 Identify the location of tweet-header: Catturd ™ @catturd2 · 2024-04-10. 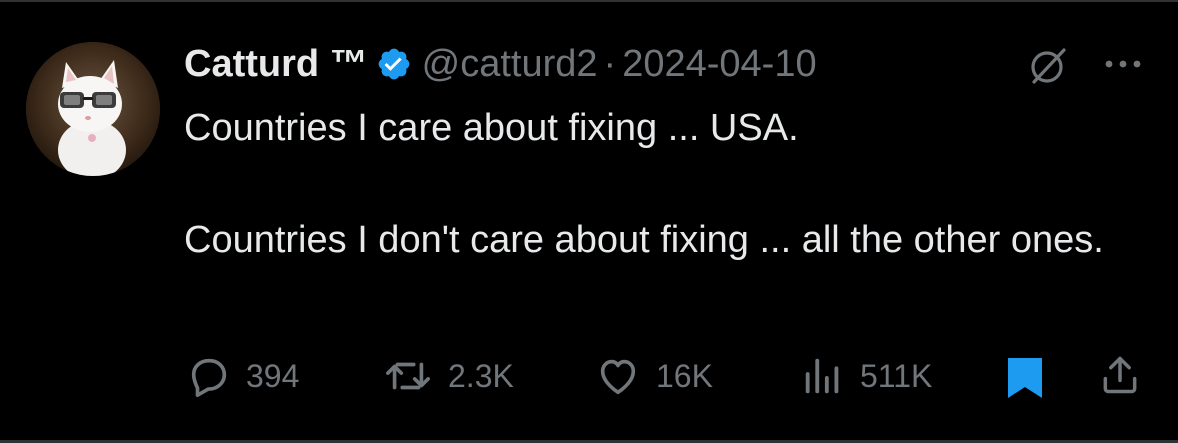
(500, 64).